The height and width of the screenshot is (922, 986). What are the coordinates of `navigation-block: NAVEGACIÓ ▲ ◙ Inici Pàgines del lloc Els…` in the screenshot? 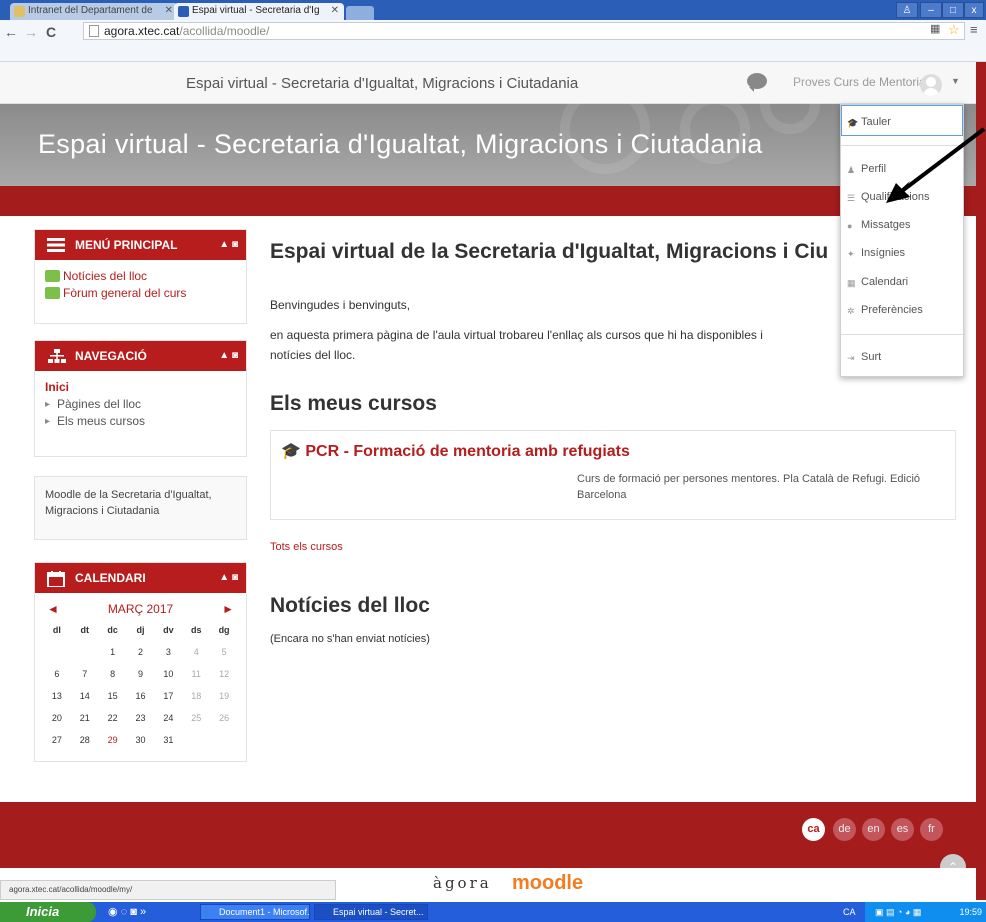 It's located at (140, 398).